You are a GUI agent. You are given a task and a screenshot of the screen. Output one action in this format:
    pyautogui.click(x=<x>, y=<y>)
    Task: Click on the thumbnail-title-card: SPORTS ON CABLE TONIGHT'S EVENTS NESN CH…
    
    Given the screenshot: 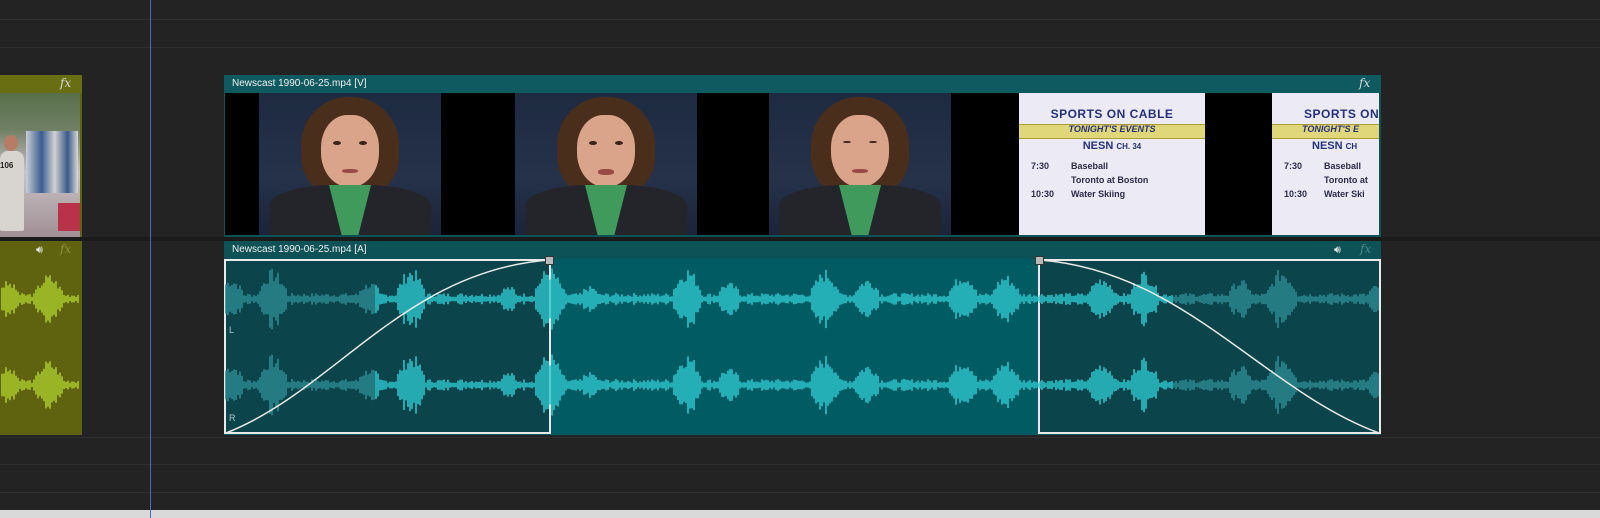 What is the action you would take?
    pyautogui.click(x=1112, y=164)
    